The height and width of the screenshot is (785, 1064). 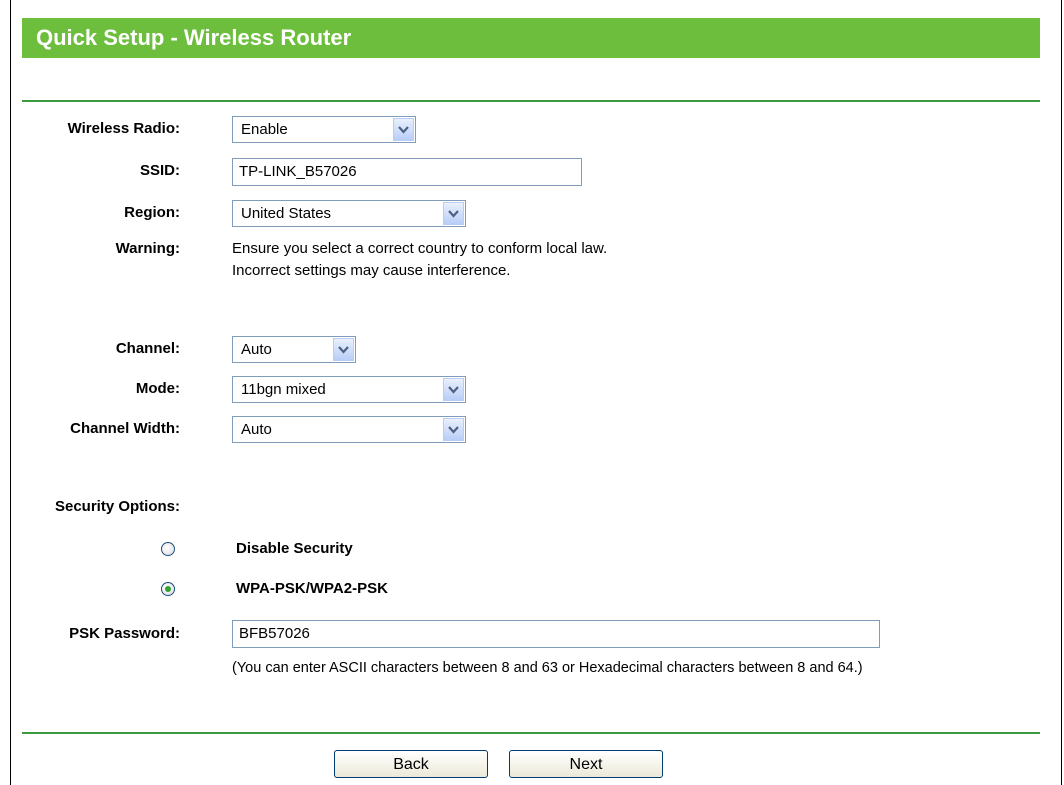 I want to click on channel-width-label: Channel Width:, so click(x=125, y=428).